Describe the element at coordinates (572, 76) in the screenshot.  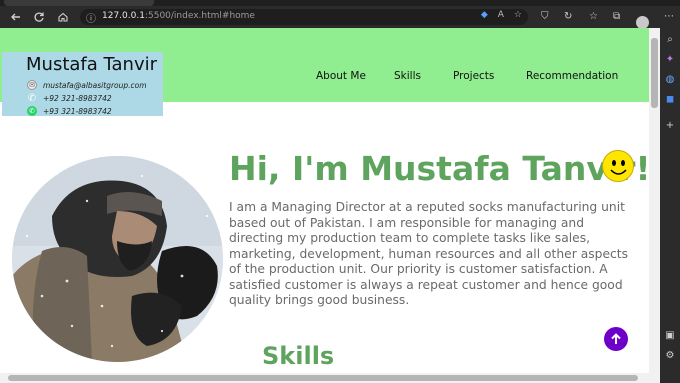
I see `nav-recommendation: Recommendation` at that location.